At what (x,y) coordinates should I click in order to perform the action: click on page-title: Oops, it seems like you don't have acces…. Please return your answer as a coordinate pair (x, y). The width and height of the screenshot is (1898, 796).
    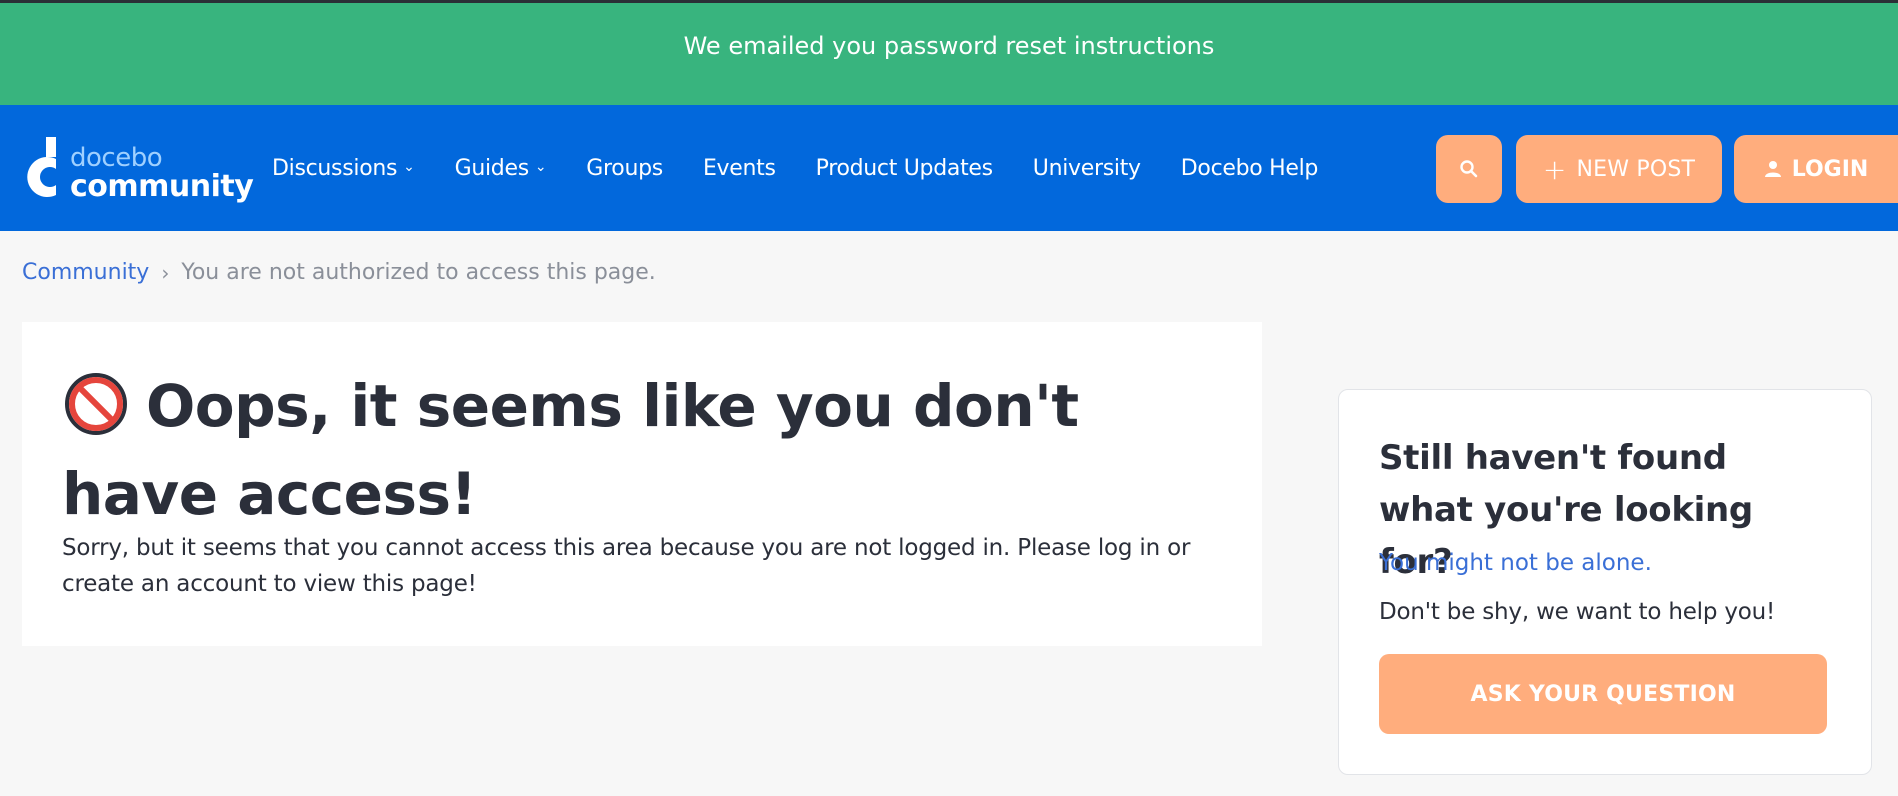
    Looking at the image, I should click on (642, 450).